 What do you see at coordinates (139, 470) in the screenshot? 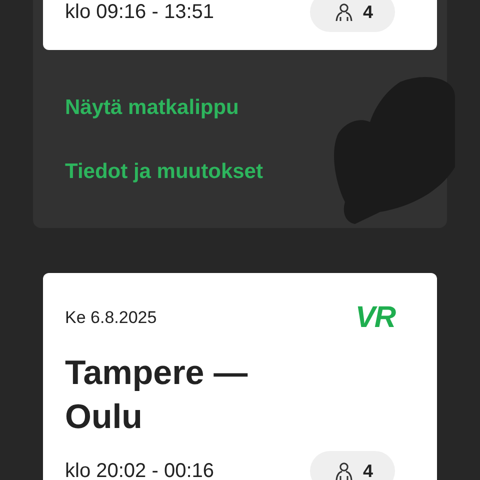
I see `trip-time: klo 20:02 - 00:16` at bounding box center [139, 470].